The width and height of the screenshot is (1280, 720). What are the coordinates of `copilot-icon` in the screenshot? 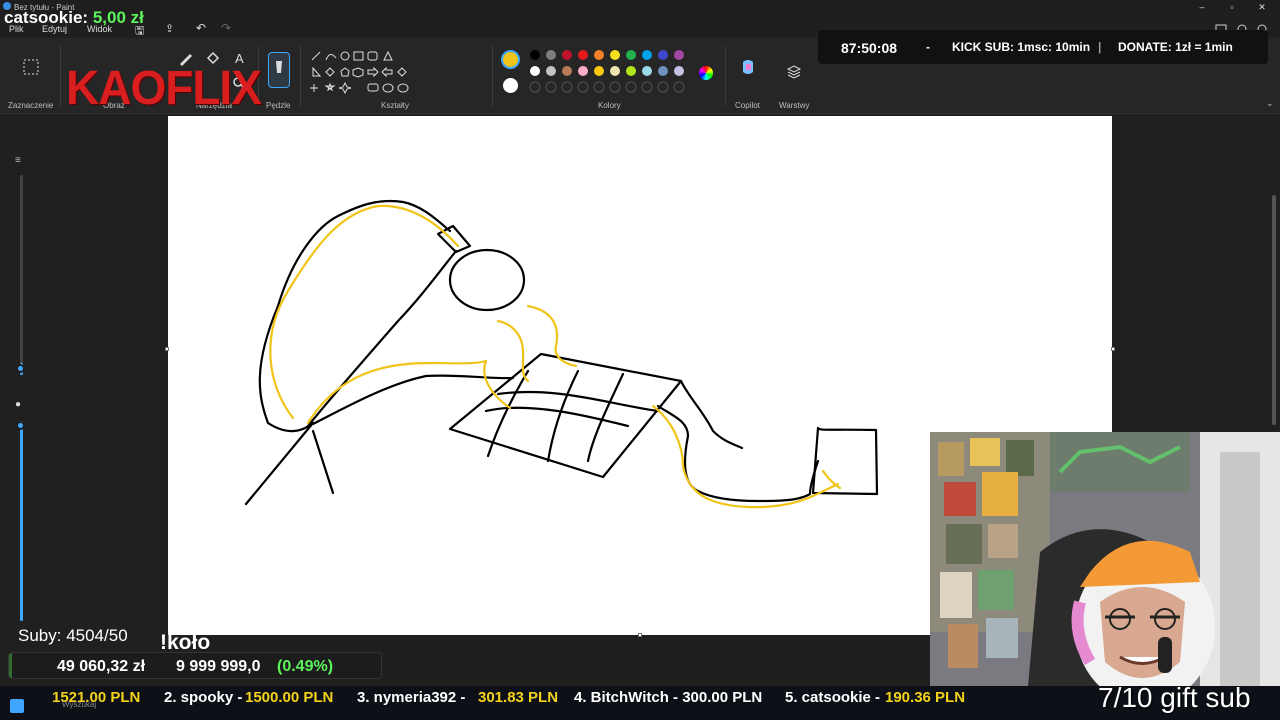 It's located at (748, 67).